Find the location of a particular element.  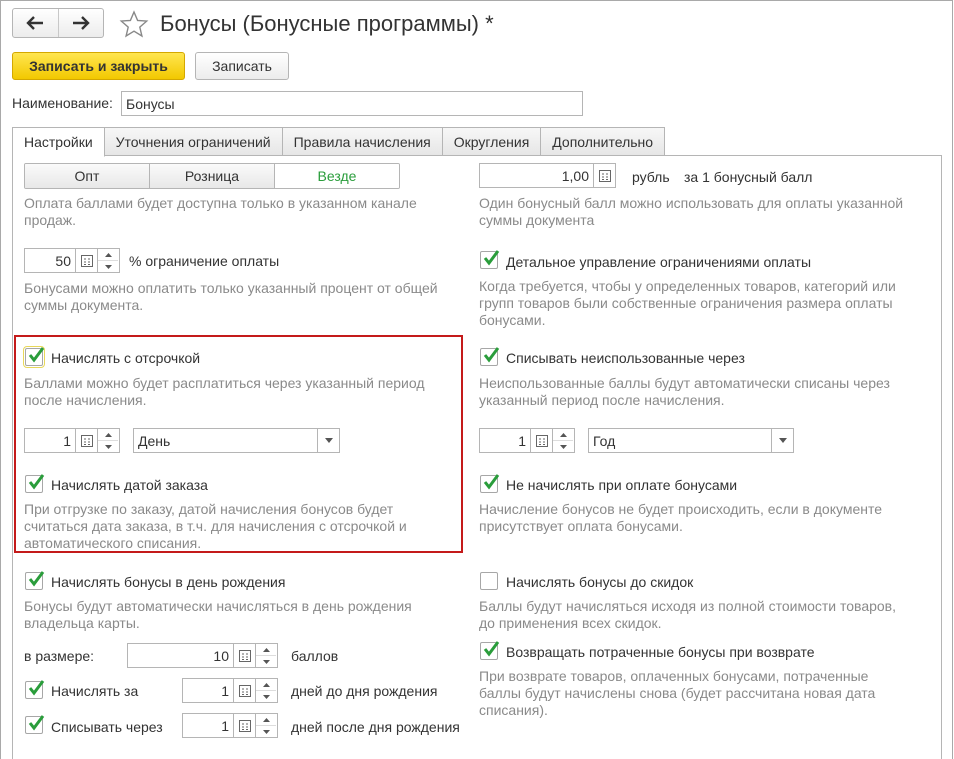

expire-count-stepper is located at coordinates (564, 440).